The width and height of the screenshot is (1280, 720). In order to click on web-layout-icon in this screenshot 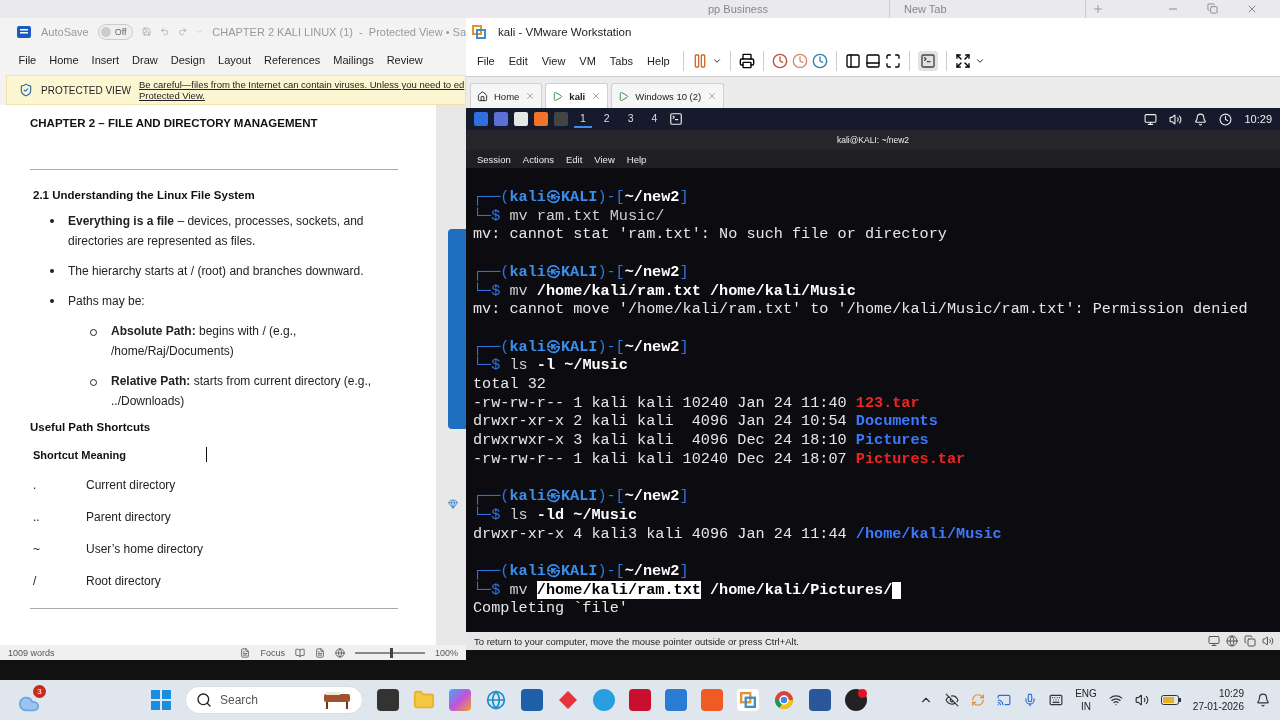, I will do `click(339, 652)`.